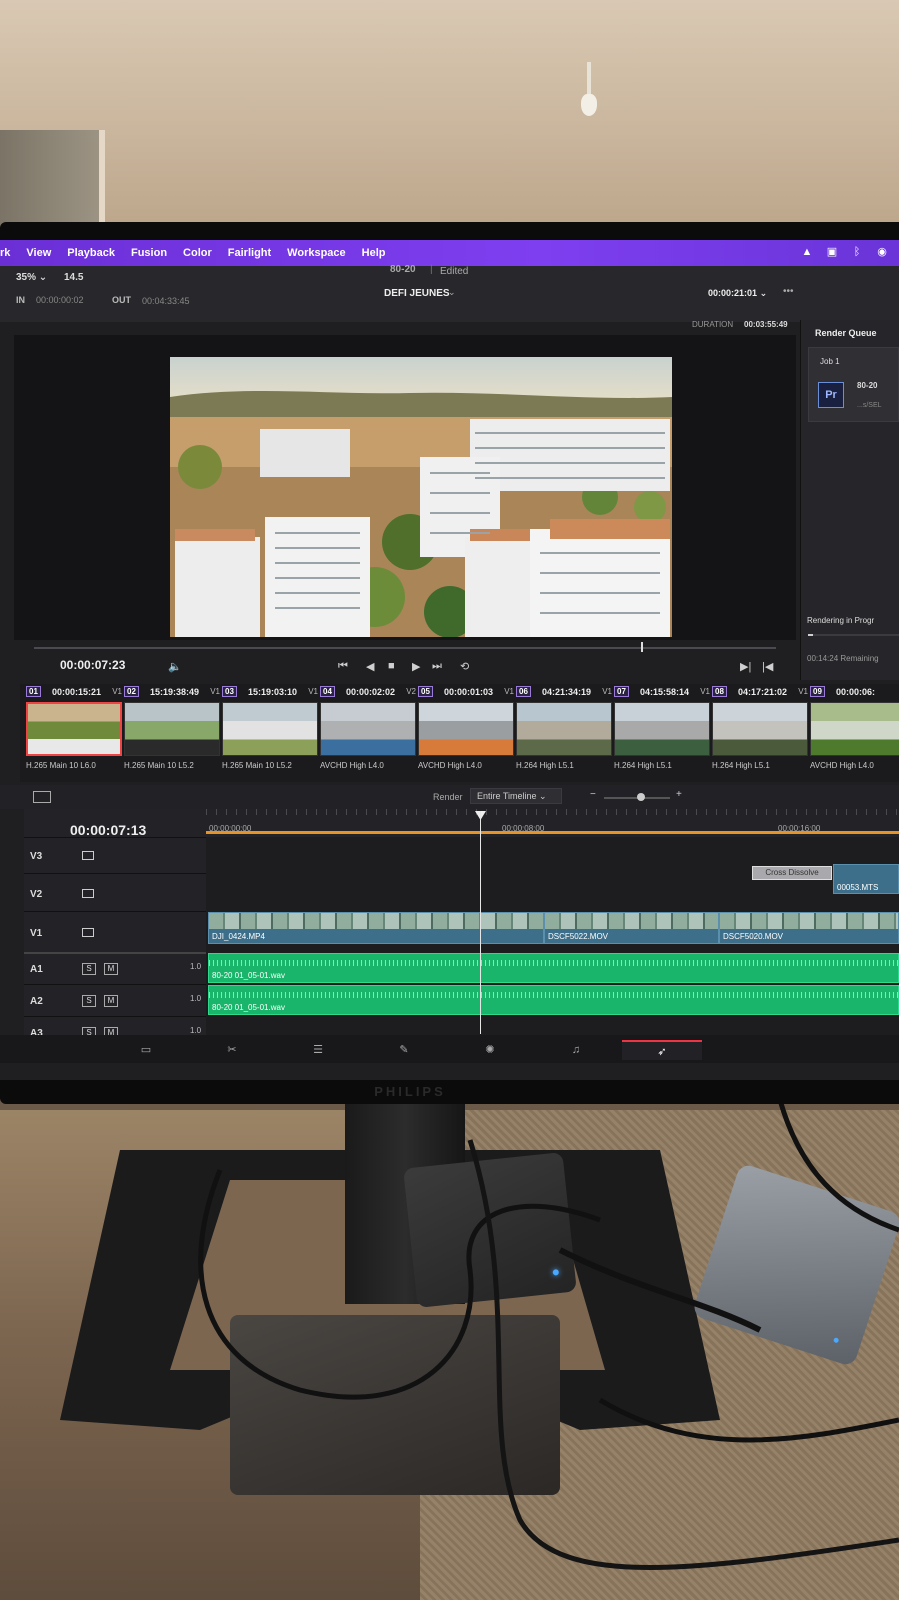  What do you see at coordinates (788, 291) in the screenshot?
I see `more-options-icon: •••` at bounding box center [788, 291].